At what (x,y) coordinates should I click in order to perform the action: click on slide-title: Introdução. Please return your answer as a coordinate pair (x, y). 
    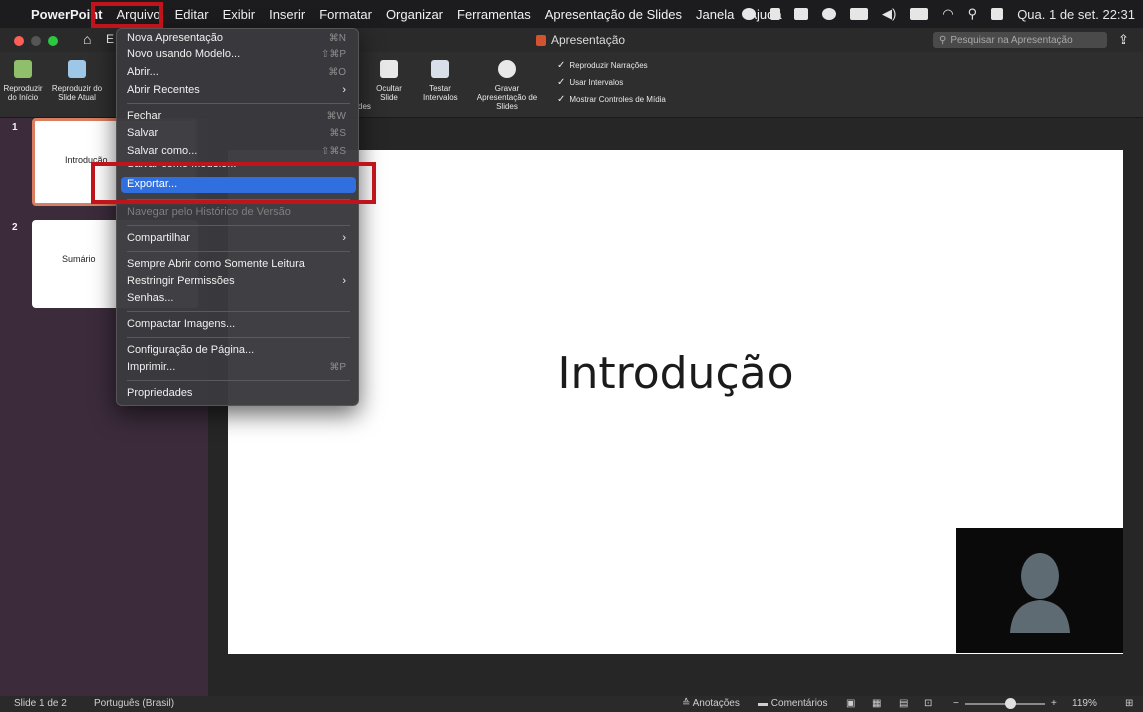
    Looking at the image, I should click on (675, 373).